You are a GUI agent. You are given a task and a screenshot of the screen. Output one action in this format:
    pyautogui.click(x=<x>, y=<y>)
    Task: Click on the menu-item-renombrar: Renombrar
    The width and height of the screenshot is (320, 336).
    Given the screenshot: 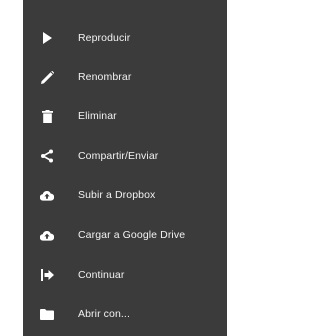 What is the action you would take?
    pyautogui.click(x=125, y=77)
    